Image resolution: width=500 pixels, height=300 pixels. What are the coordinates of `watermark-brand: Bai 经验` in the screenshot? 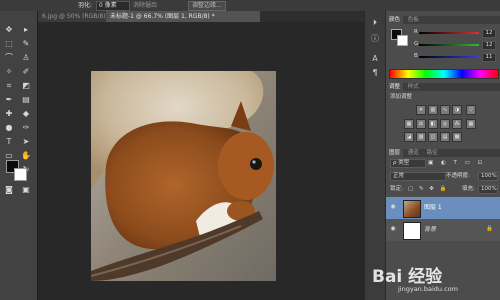 It's located at (407, 277).